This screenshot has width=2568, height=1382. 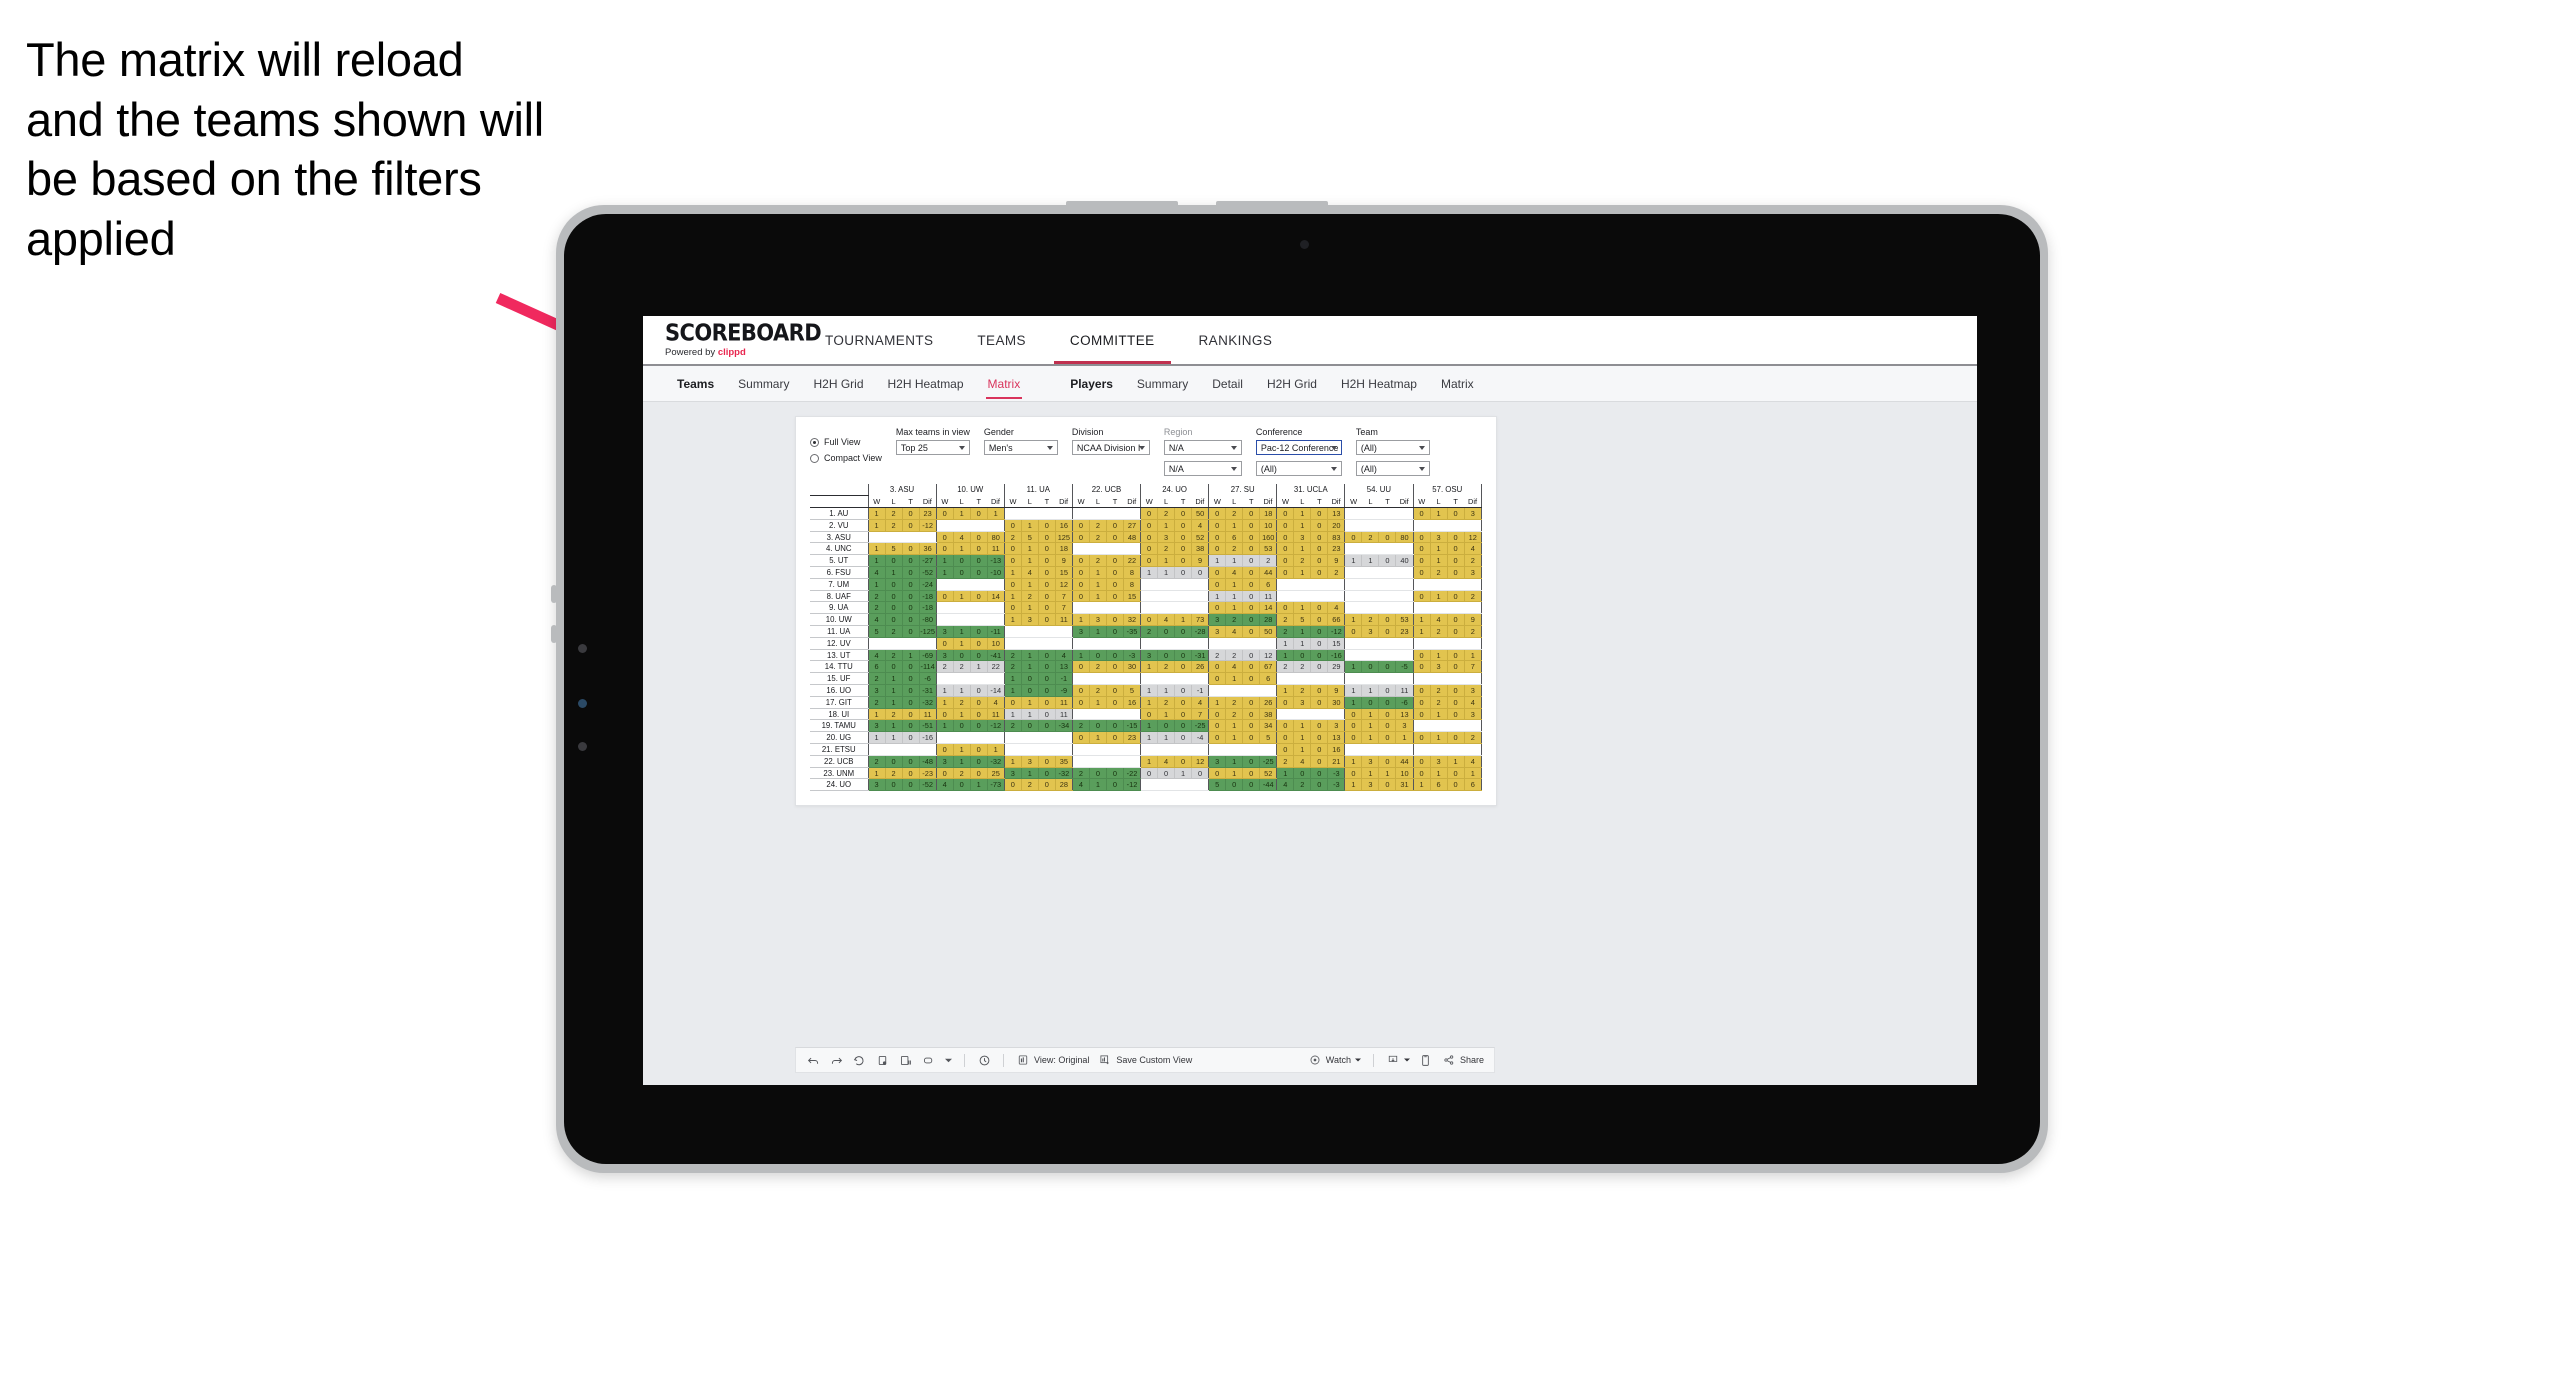 What do you see at coordinates (1336, 667) in the screenshot?
I see `matrix-data-cell: 29` at bounding box center [1336, 667].